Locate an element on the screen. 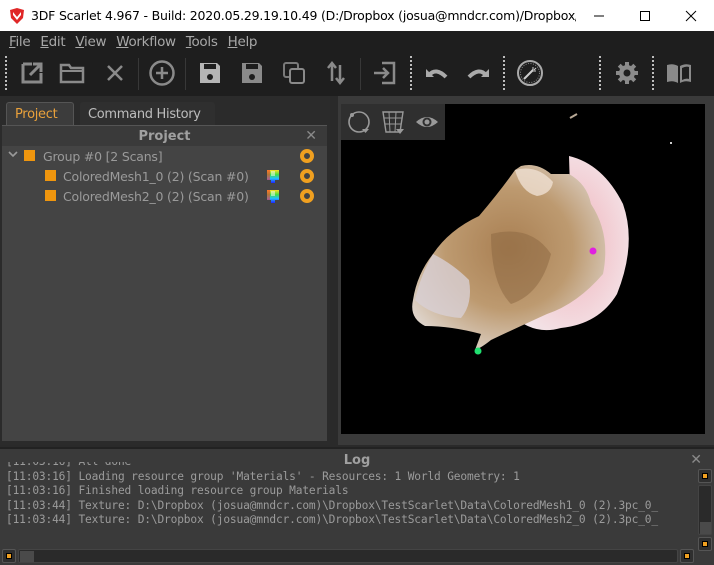 Image resolution: width=714 pixels, height=565 pixels. tree-scan-row: ColoredMesh1_0 (2) (Scan #0) is located at coordinates (164, 176).